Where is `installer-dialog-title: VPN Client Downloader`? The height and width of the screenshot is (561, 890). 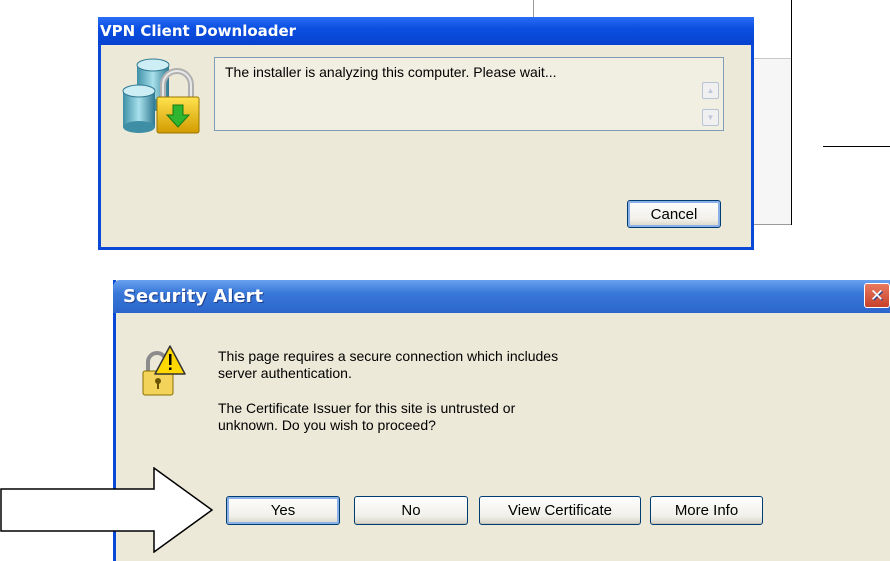 installer-dialog-title: VPN Client Downloader is located at coordinates (198, 31).